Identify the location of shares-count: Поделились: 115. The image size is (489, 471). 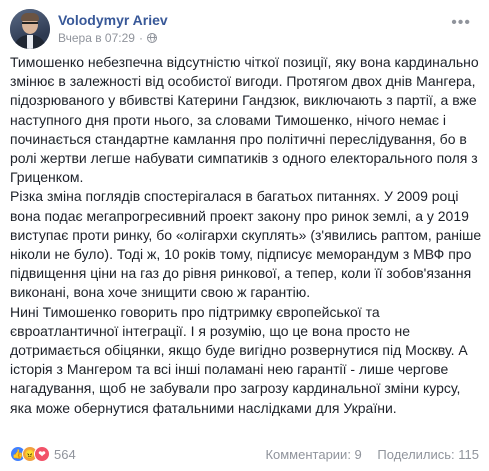
(428, 454).